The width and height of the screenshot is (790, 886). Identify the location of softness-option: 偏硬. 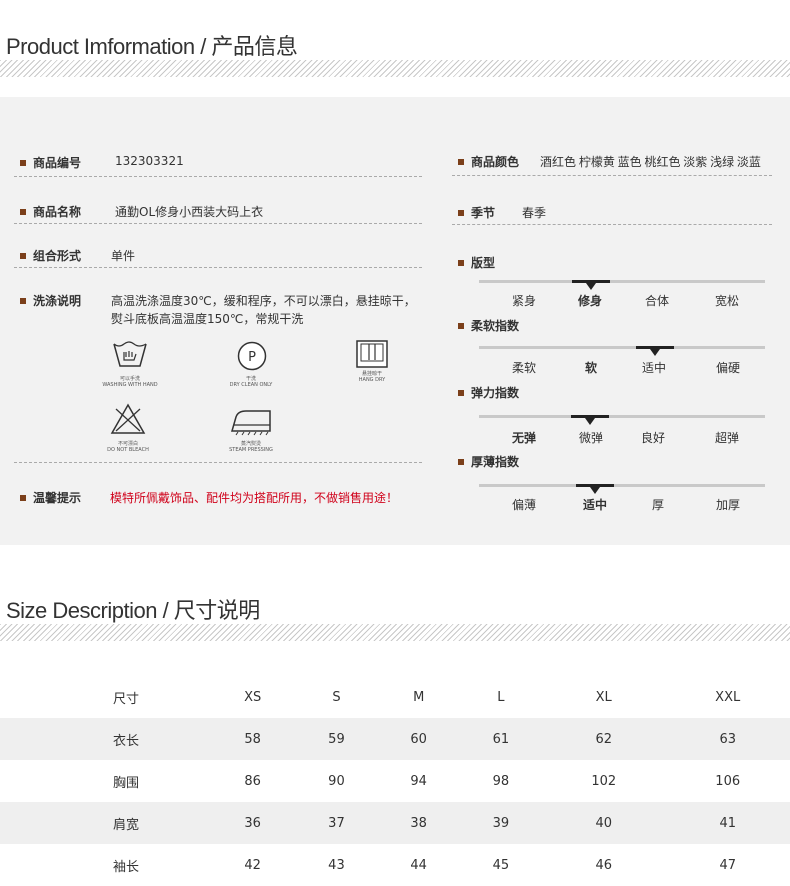
(727, 368).